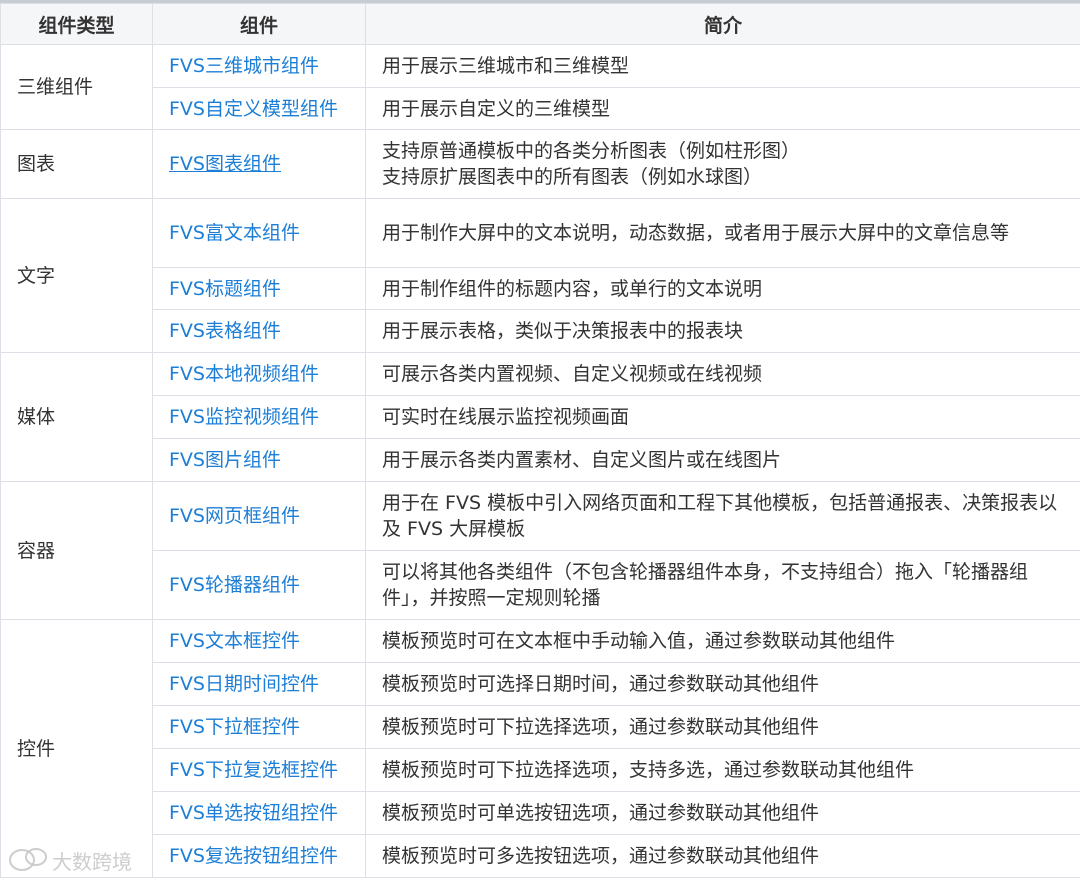 The height and width of the screenshot is (881, 1080). I want to click on component-desc: 模板预览时可多选按钮选项，通过参数联动其他组件, so click(722, 856).